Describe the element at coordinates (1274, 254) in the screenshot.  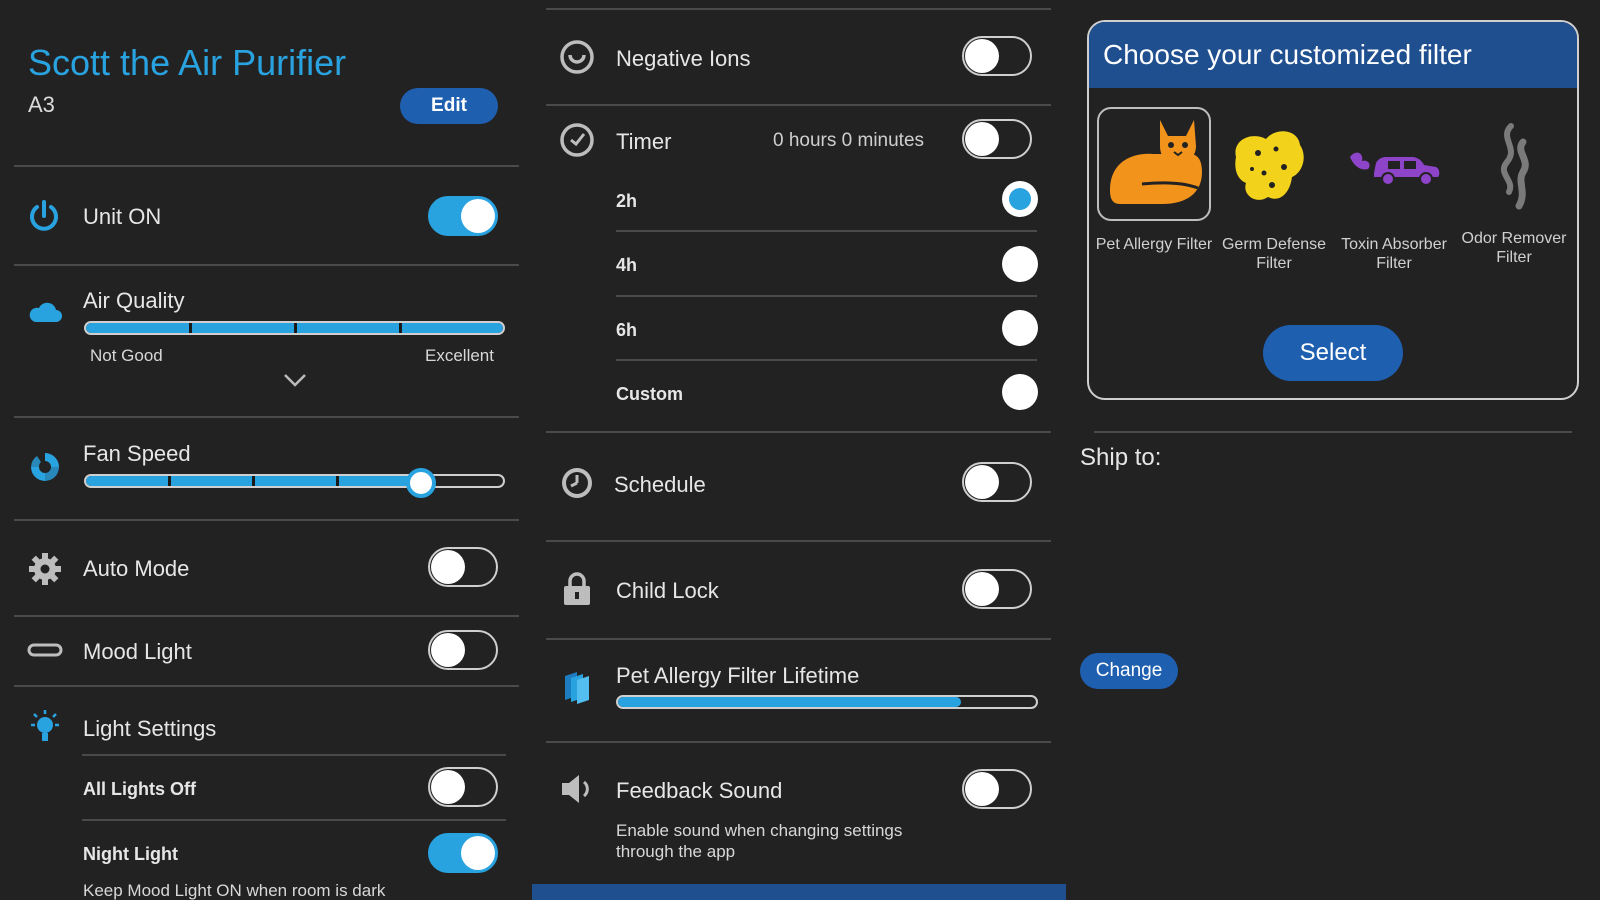
I see `filter-name-germ-defense: Germ Defense Filter` at that location.